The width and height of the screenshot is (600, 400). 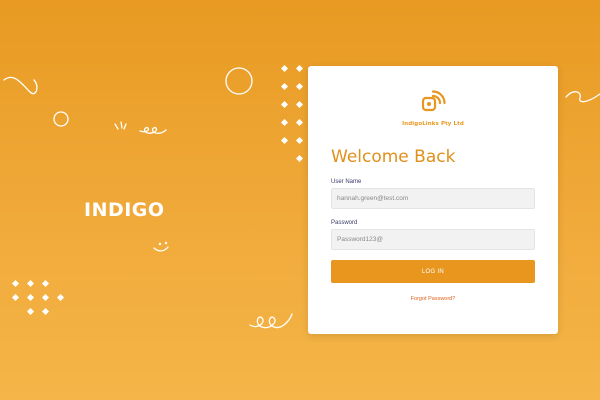 What do you see at coordinates (61, 119) in the screenshot?
I see `circle-small` at bounding box center [61, 119].